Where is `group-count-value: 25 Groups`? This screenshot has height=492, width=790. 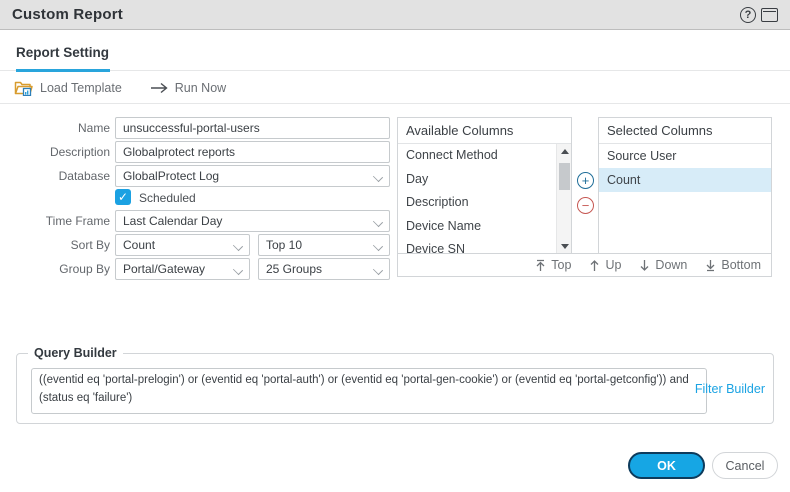 group-count-value: 25 Groups is located at coordinates (294, 269).